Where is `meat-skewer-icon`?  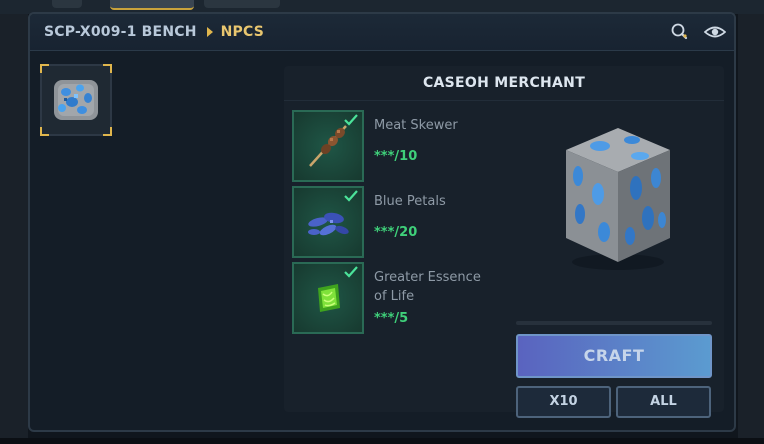
meat-skewer-icon is located at coordinates (328, 146).